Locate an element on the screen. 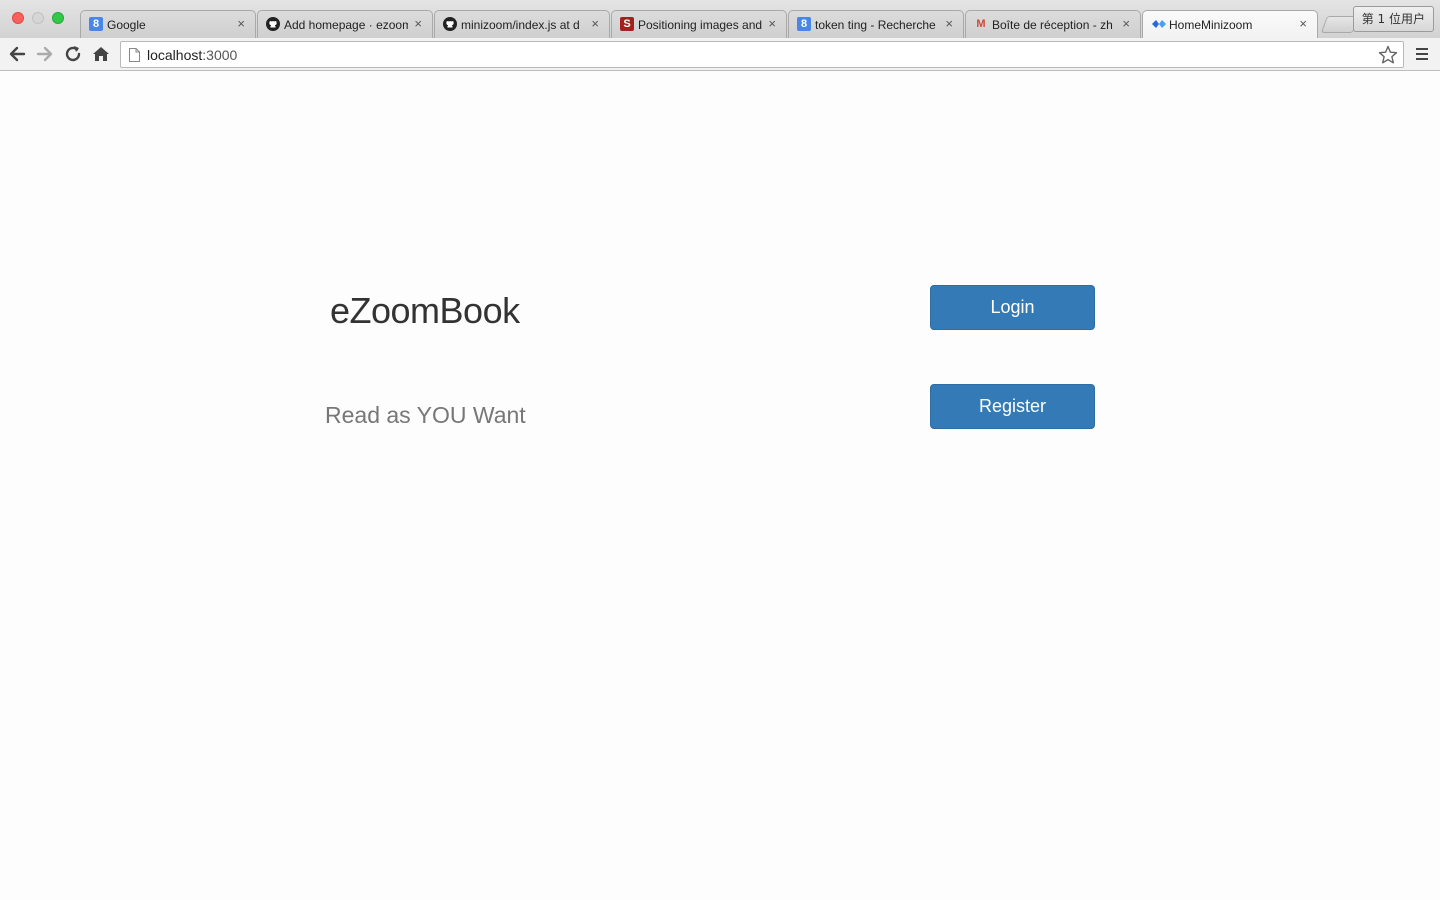  login-button: Login is located at coordinates (1012, 307).